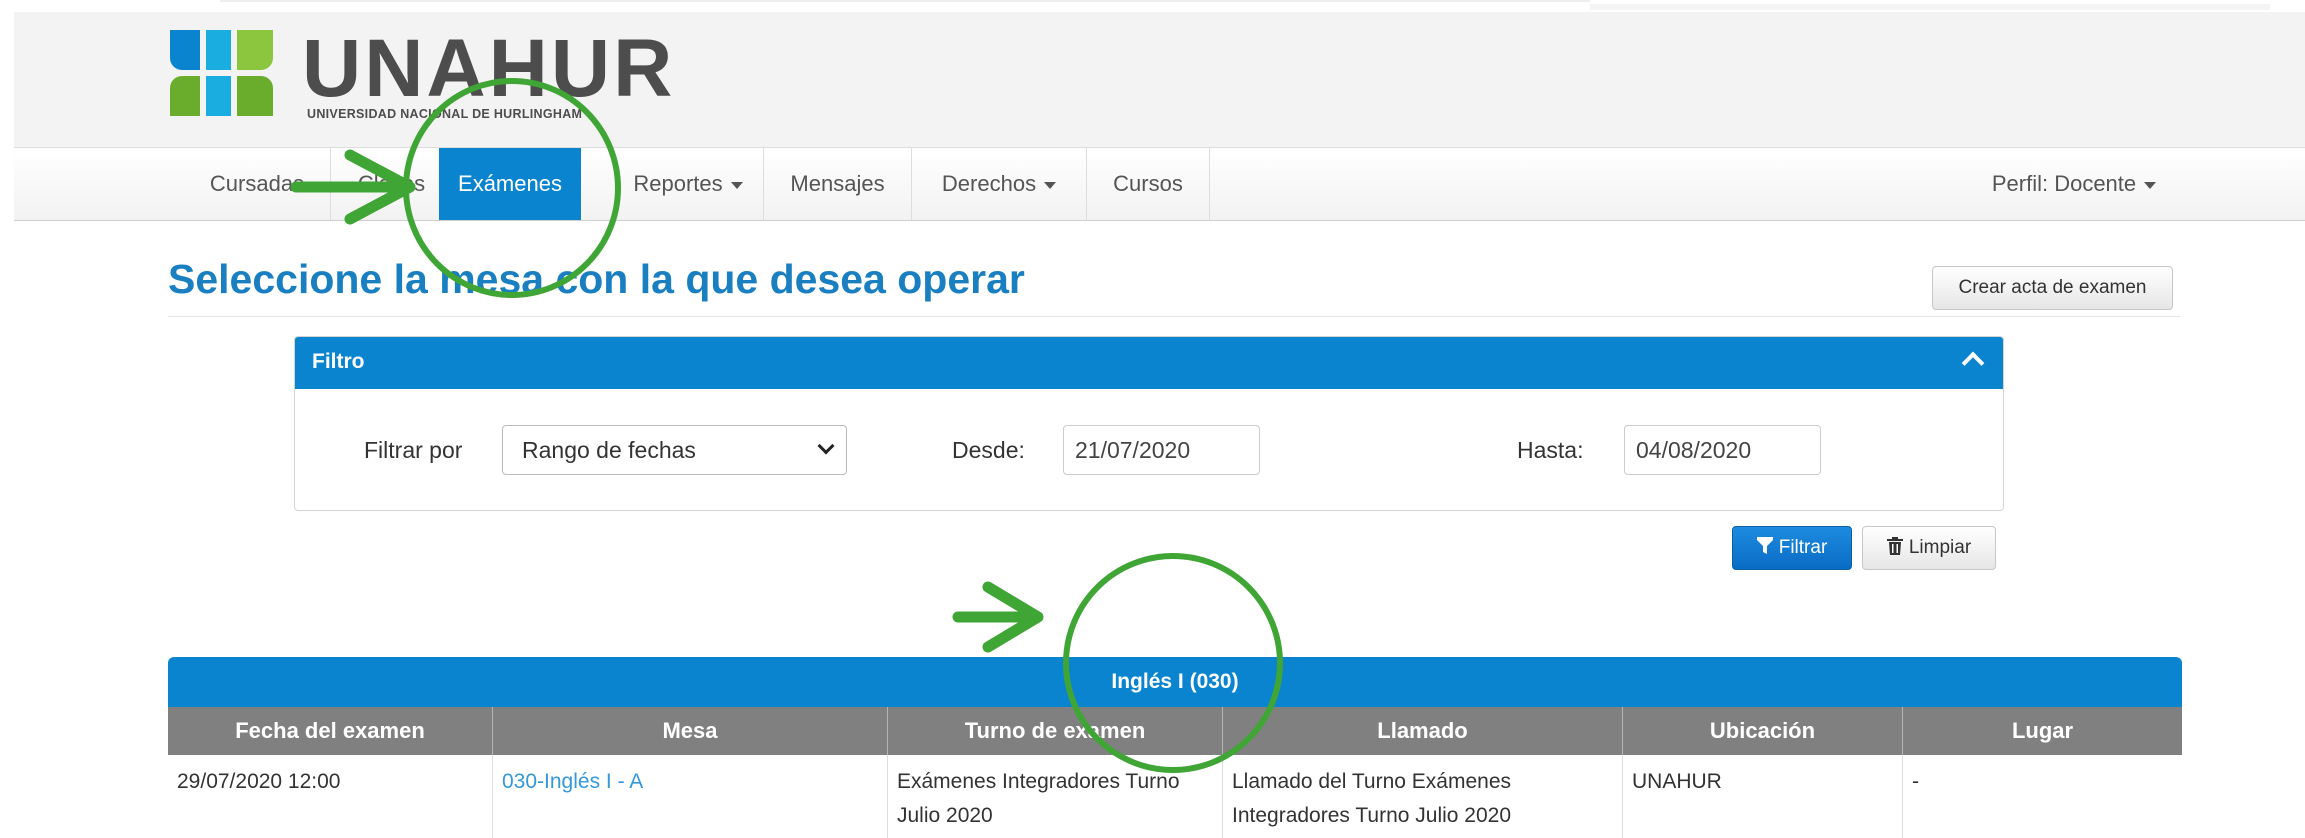 This screenshot has height=838, width=2305. What do you see at coordinates (905, 1) in the screenshot?
I see `top-border-line` at bounding box center [905, 1].